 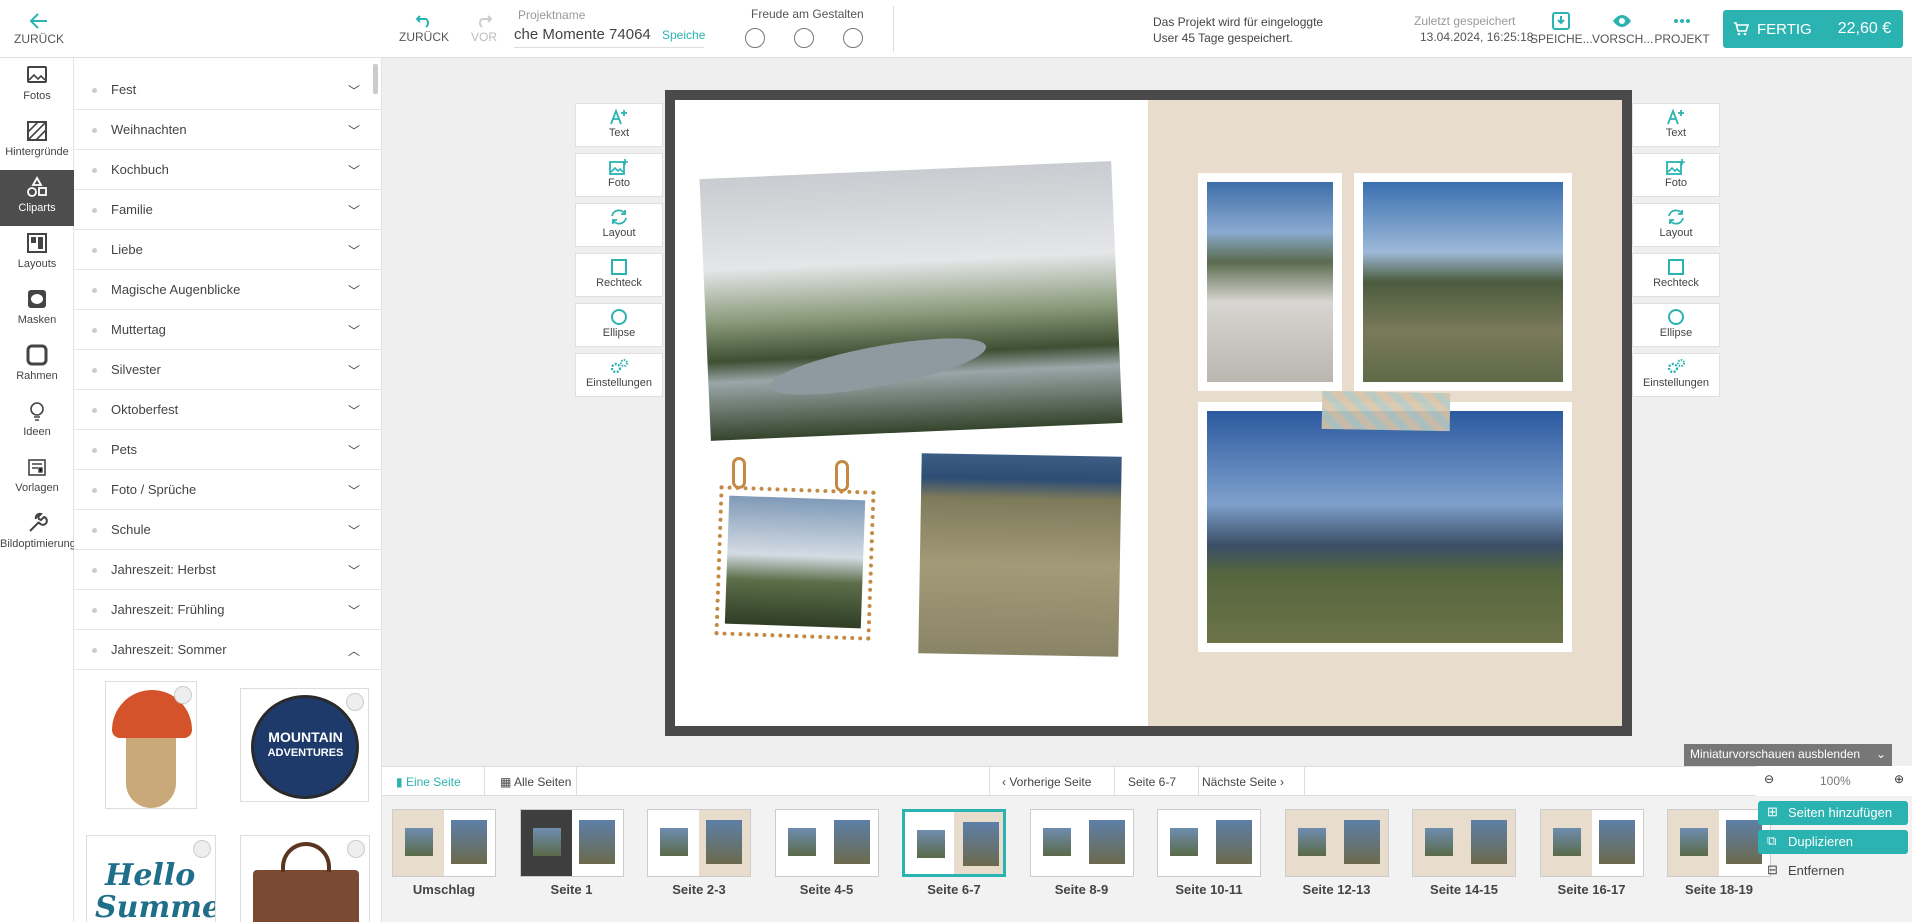 What do you see at coordinates (1243, 782) in the screenshot?
I see `next-page-button: Nächste Seite ›` at bounding box center [1243, 782].